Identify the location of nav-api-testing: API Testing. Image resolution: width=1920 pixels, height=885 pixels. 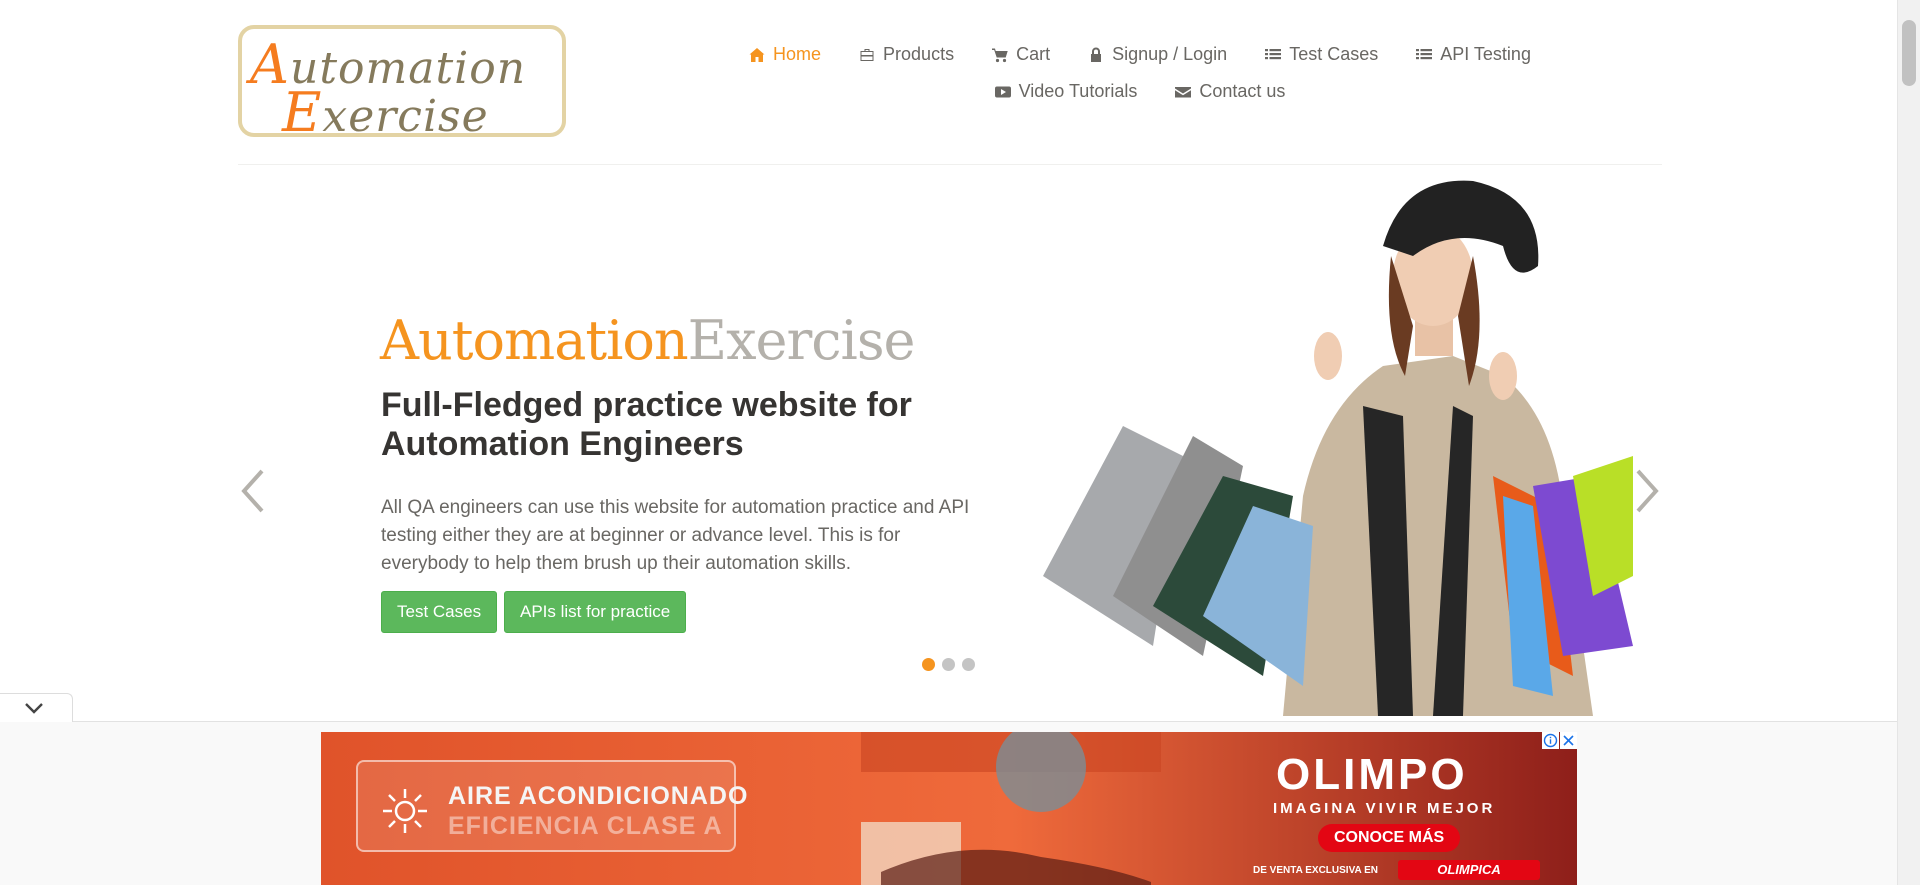
(1473, 54).